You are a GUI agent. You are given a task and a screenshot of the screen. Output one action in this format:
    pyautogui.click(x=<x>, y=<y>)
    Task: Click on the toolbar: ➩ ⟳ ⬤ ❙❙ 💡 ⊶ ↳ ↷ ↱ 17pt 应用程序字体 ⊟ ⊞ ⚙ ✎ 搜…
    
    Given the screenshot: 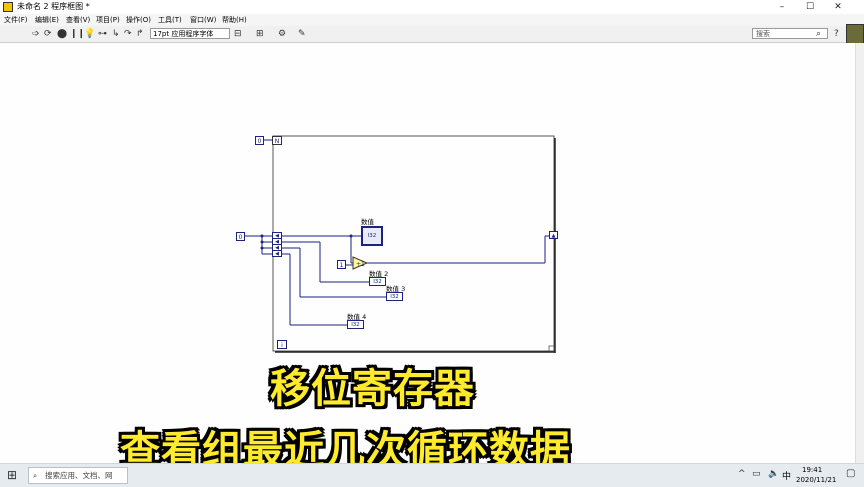 What is the action you would take?
    pyautogui.click(x=432, y=34)
    